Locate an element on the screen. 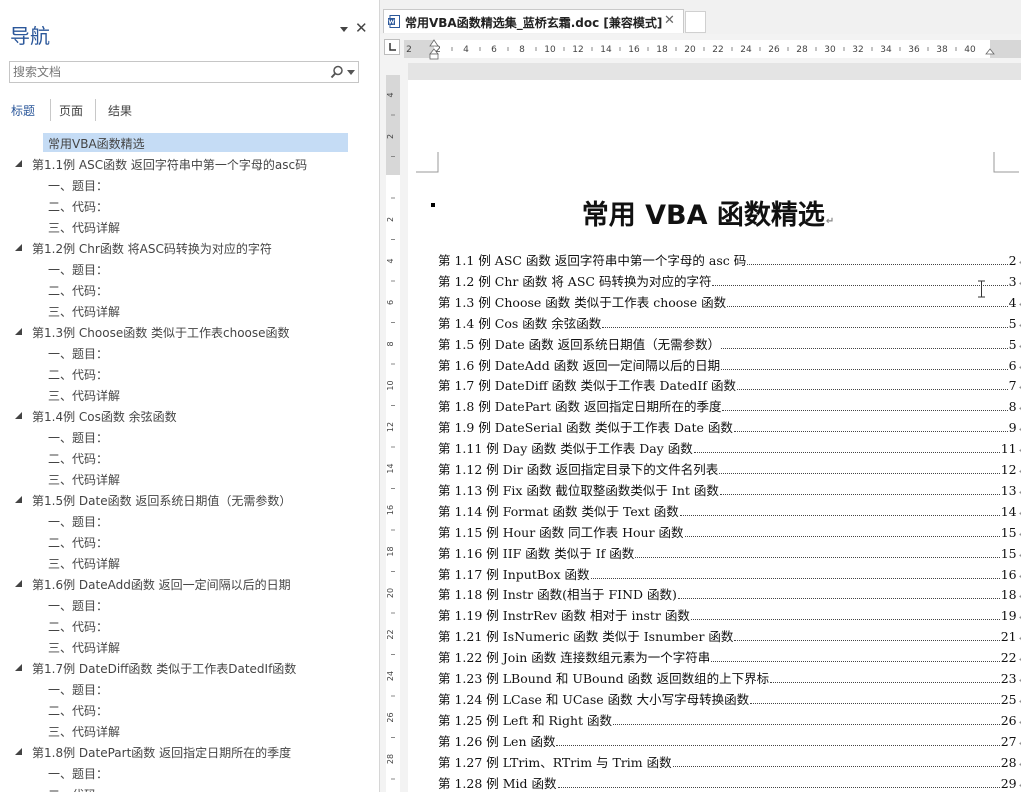  toc-page-number: 14 is located at coordinates (1008, 511).